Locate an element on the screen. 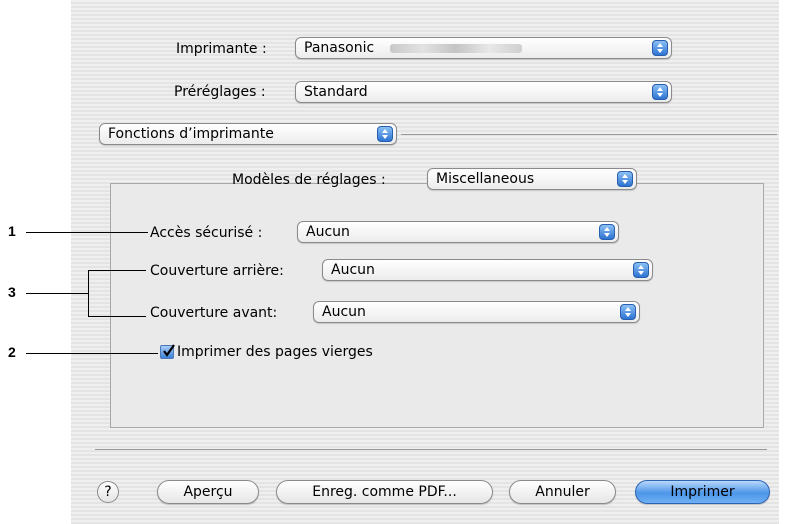 This screenshot has height=524, width=795. back-cover-value: Aucun is located at coordinates (353, 270).